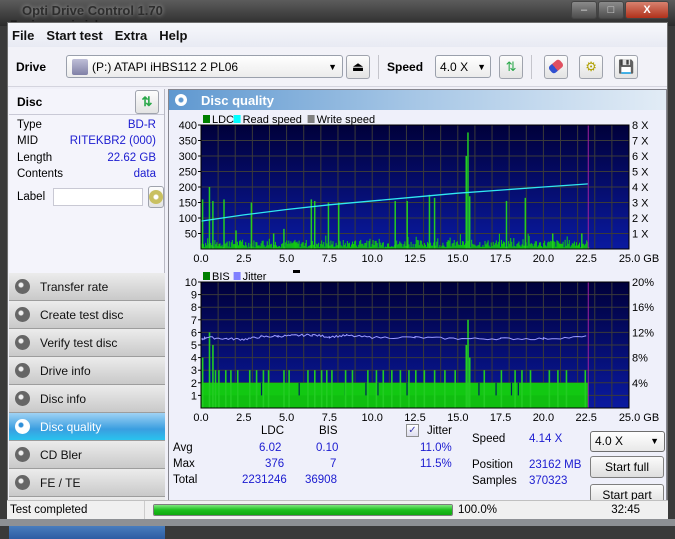 This screenshot has height=539, width=675. Describe the element at coordinates (87, 287) in the screenshot. I see `nav-transfer-rate: Transfer rate` at that location.